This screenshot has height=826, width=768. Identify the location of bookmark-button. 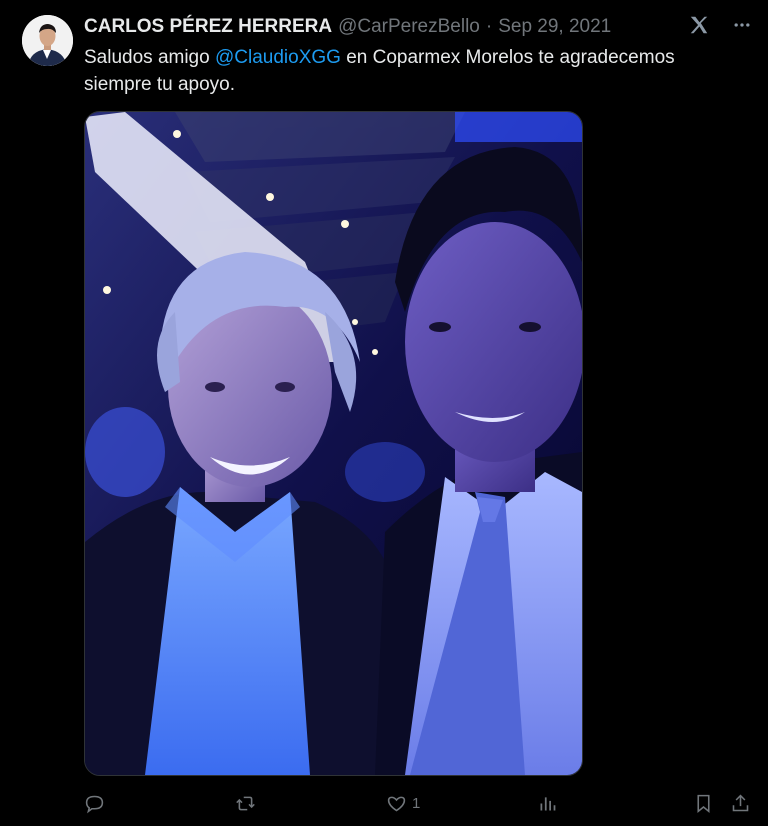
(703, 803).